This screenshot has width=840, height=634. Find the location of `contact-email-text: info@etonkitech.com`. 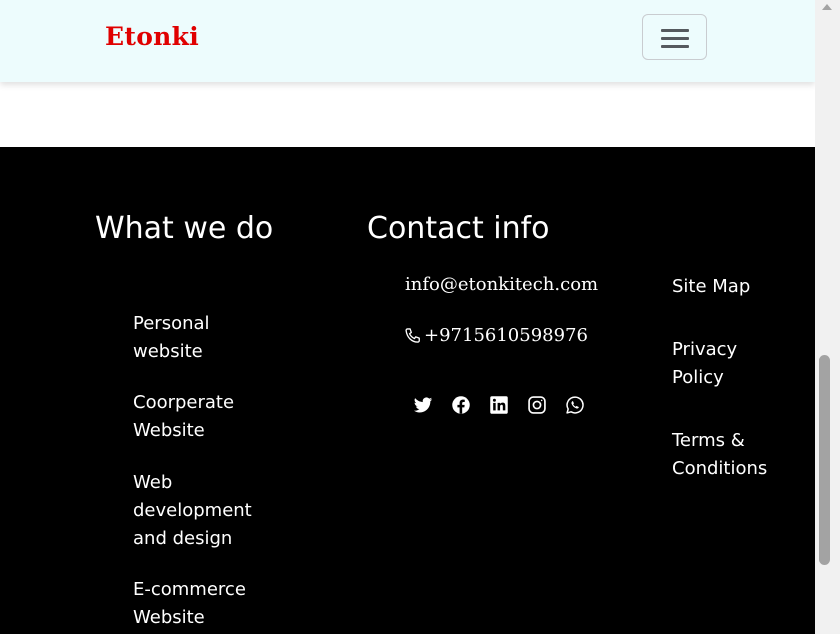

contact-email-text: info@etonkitech.com is located at coordinates (502, 284).